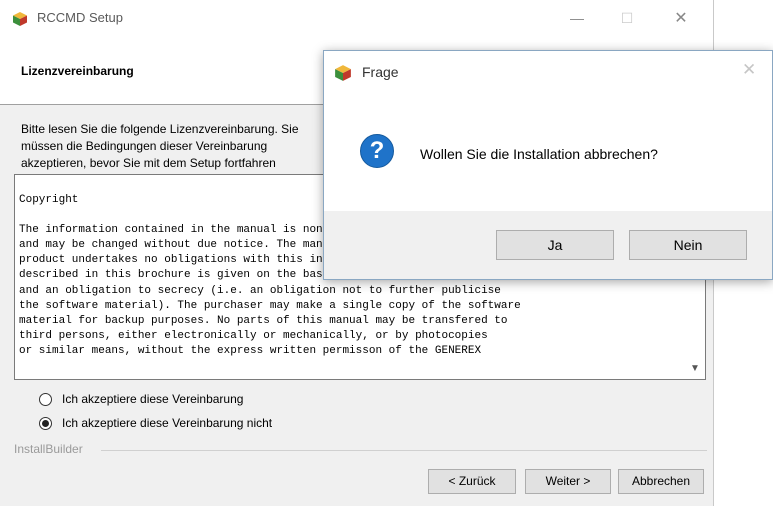  What do you see at coordinates (48, 449) in the screenshot?
I see `installbuilder-label: InstallBuilder` at bounding box center [48, 449].